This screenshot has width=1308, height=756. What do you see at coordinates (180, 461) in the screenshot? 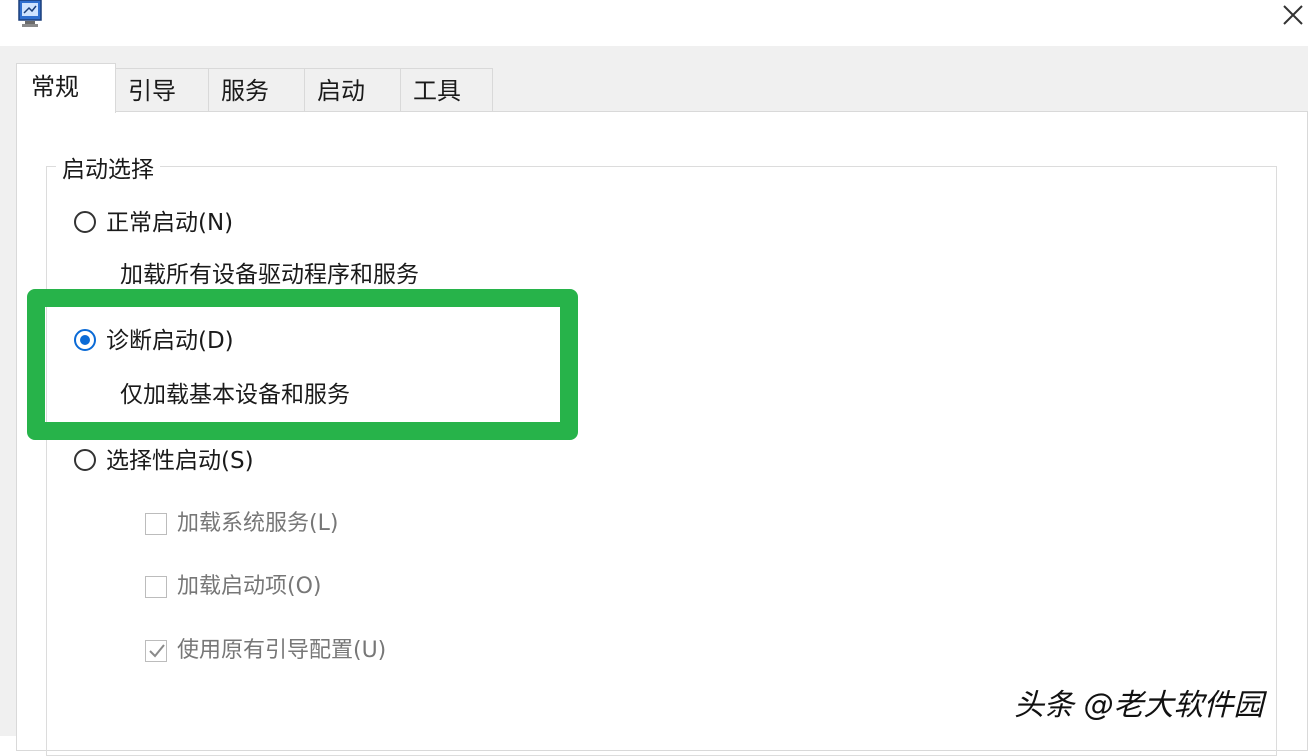
I see `radio-label-selective: 选择性启动(S)` at bounding box center [180, 461].